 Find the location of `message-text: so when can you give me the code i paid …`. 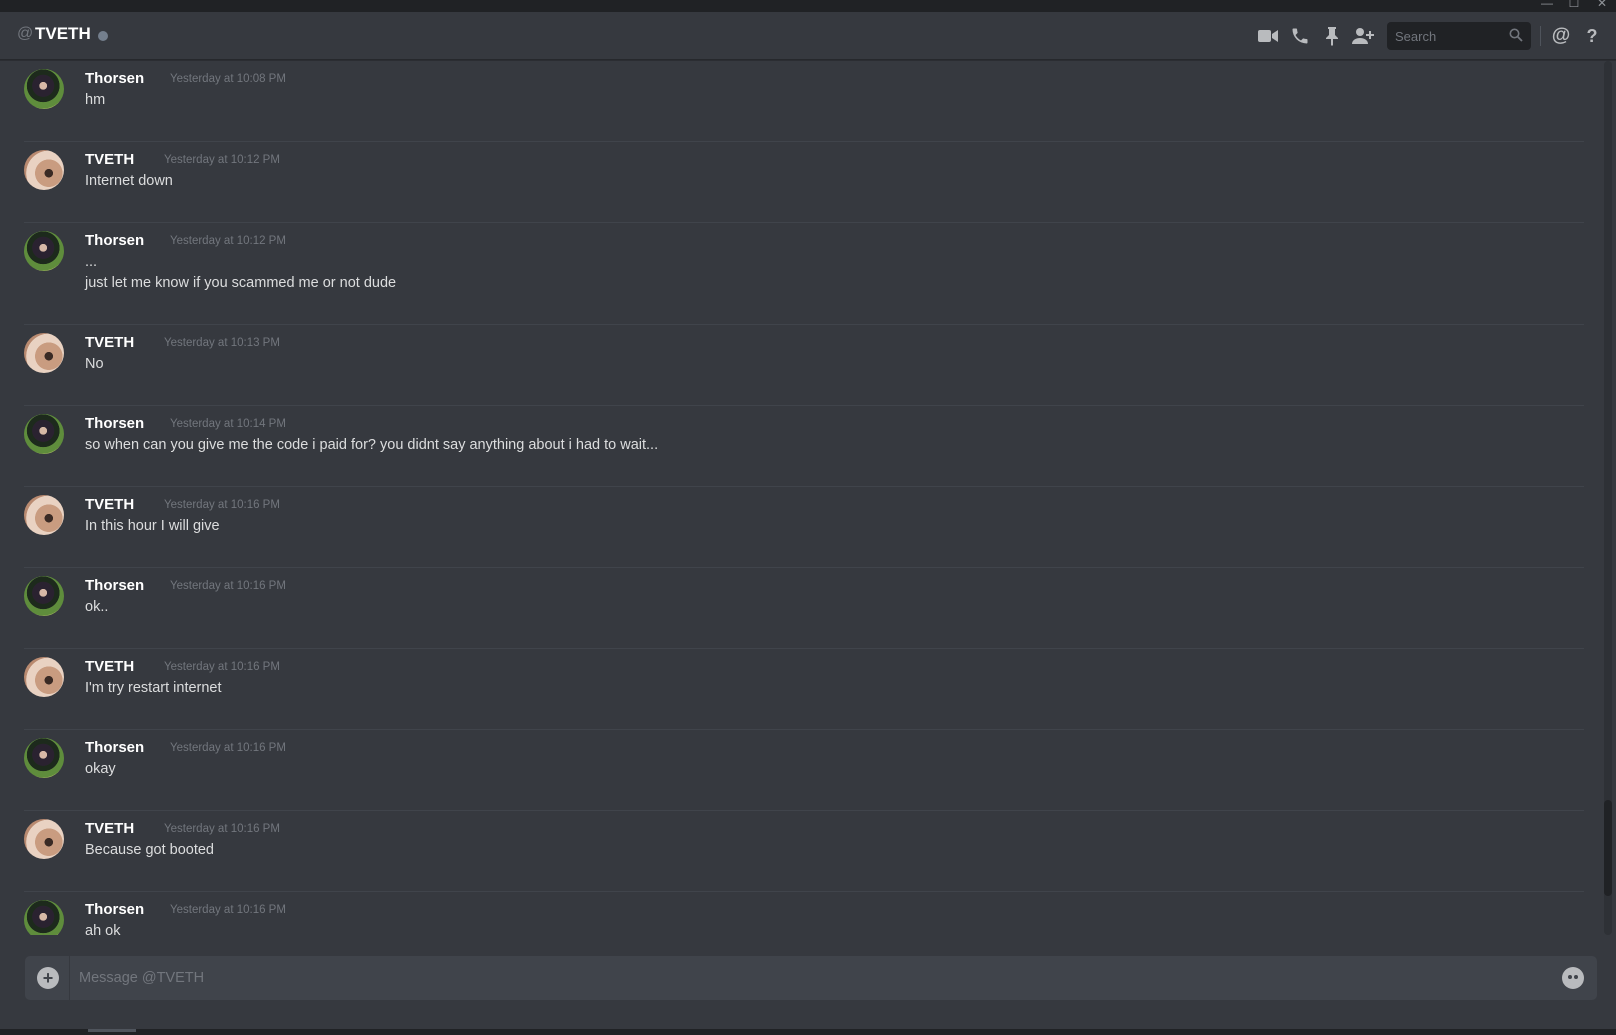

message-text: so when can you give me the code i paid … is located at coordinates (372, 445).